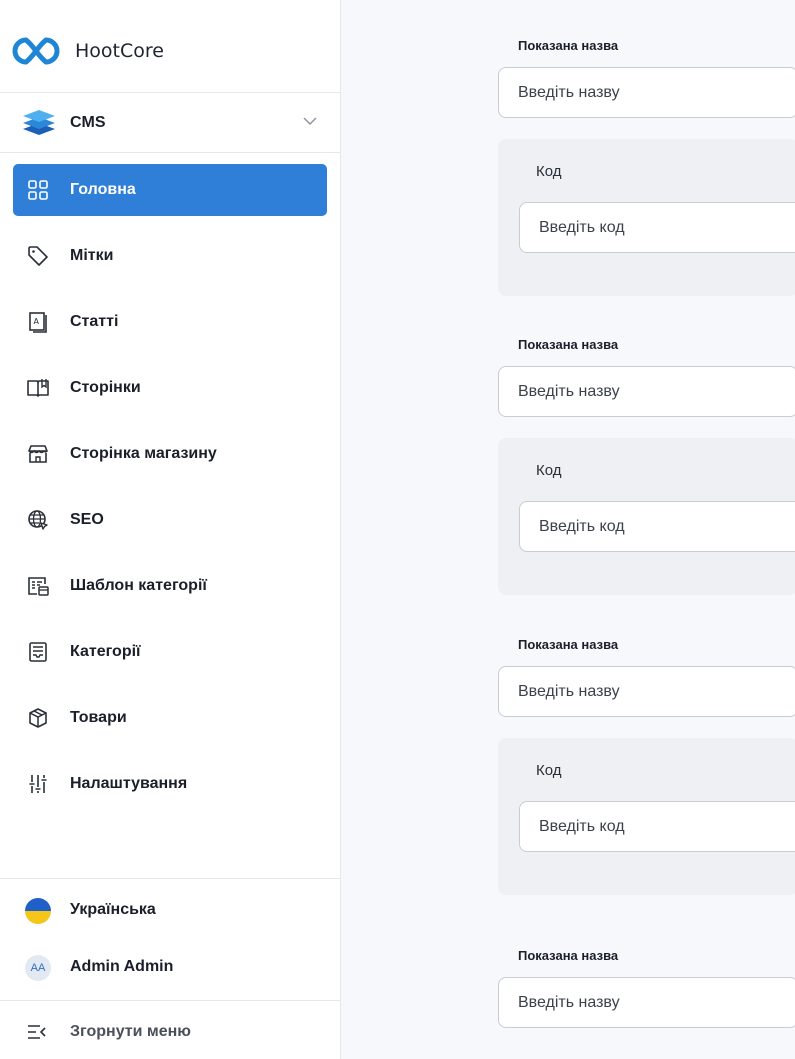 The height and width of the screenshot is (1059, 795). Describe the element at coordinates (38, 586) in the screenshot. I see `template-icon` at that location.